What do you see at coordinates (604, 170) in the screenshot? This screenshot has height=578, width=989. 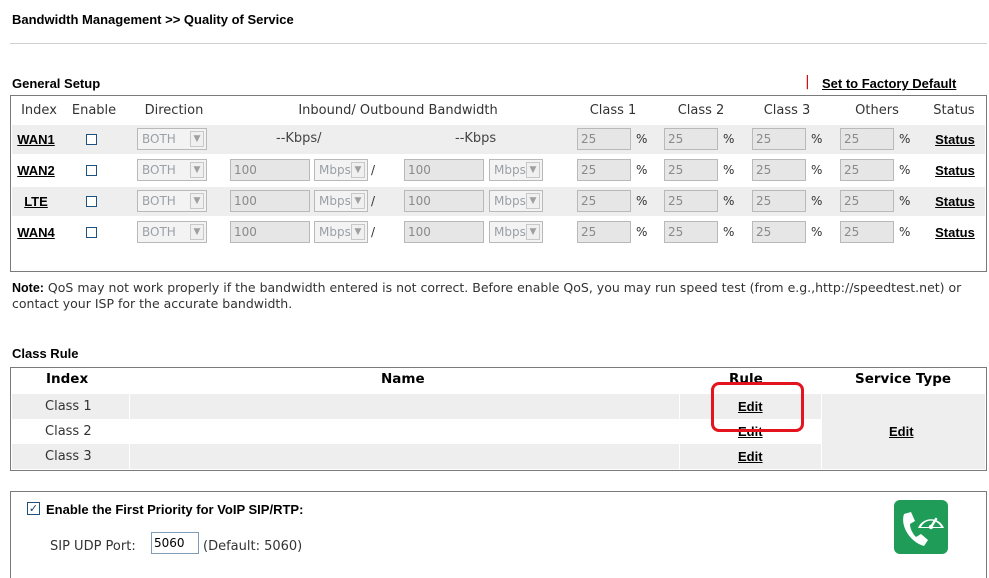 I see `wan2-class1-input: 25` at bounding box center [604, 170].